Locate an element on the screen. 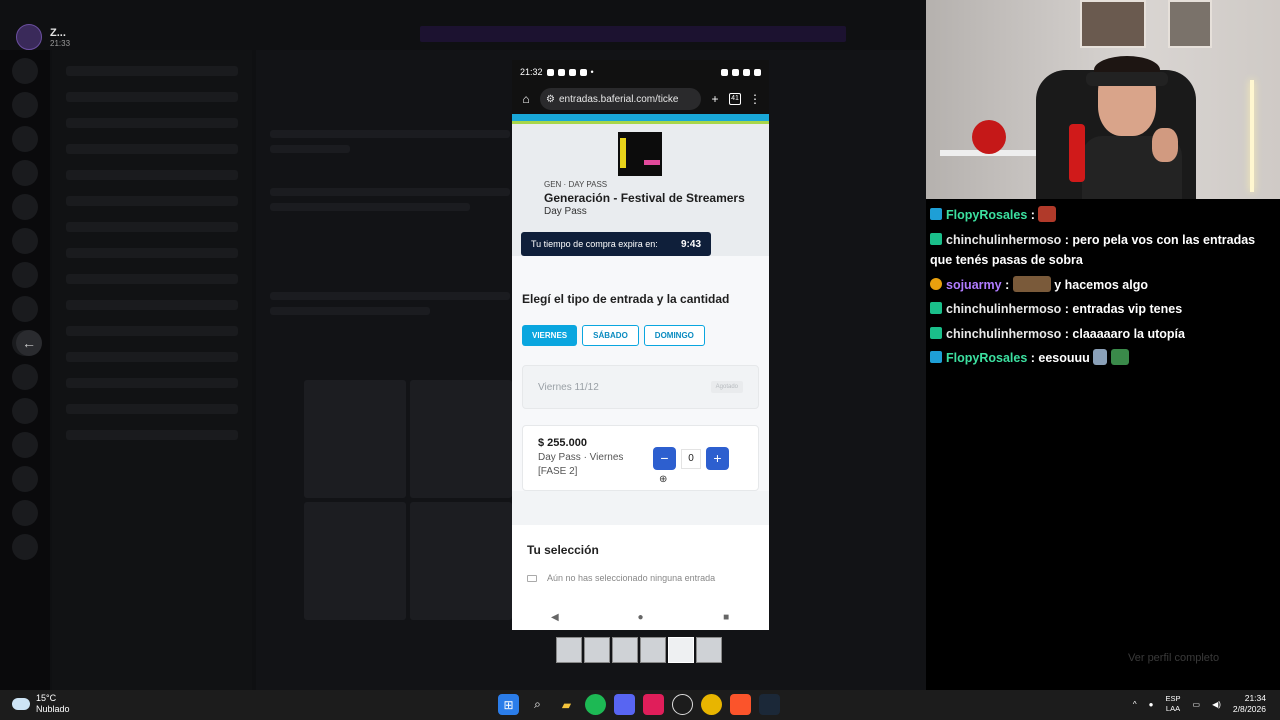 The width and height of the screenshot is (1280, 720). selection-title: Tu selección is located at coordinates (563, 550).